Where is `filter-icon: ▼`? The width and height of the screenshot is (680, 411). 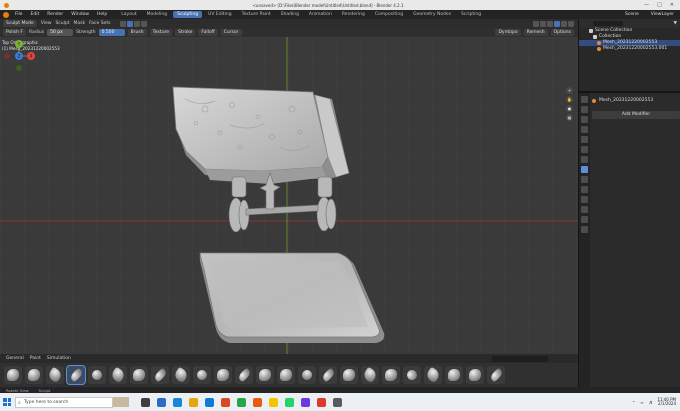 filter-icon: ▼ is located at coordinates (675, 23).